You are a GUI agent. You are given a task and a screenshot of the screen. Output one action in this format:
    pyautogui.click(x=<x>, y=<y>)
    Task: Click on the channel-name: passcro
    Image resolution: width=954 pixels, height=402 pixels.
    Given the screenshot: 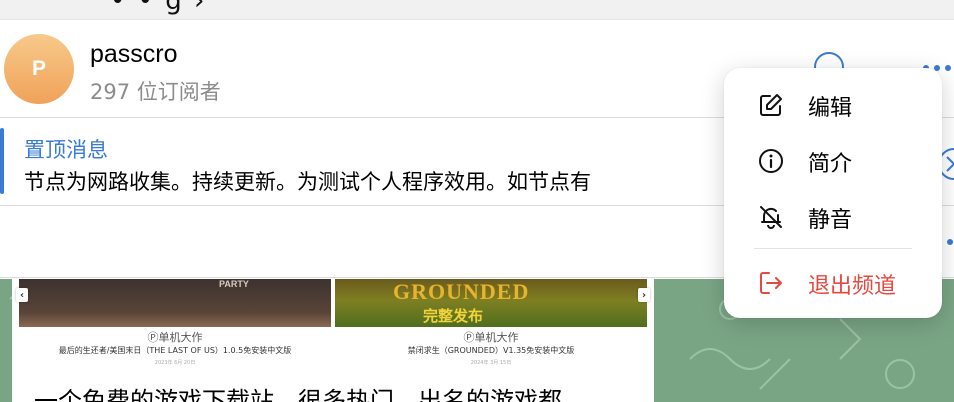 What is the action you would take?
    pyautogui.click(x=134, y=54)
    